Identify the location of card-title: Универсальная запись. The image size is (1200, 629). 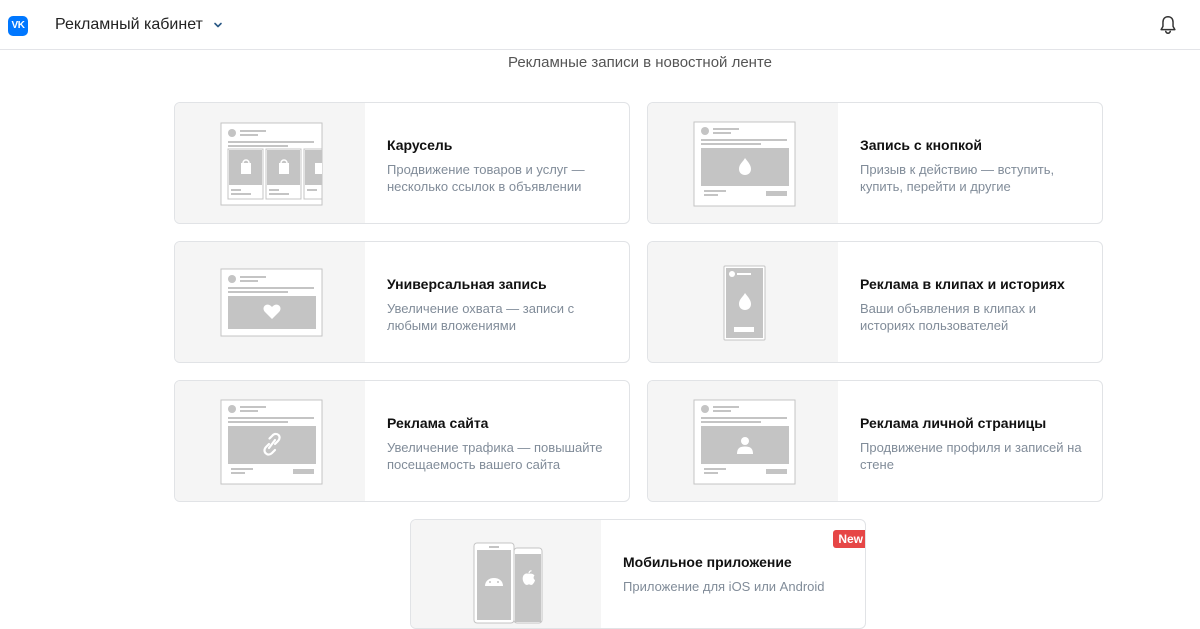
(467, 284).